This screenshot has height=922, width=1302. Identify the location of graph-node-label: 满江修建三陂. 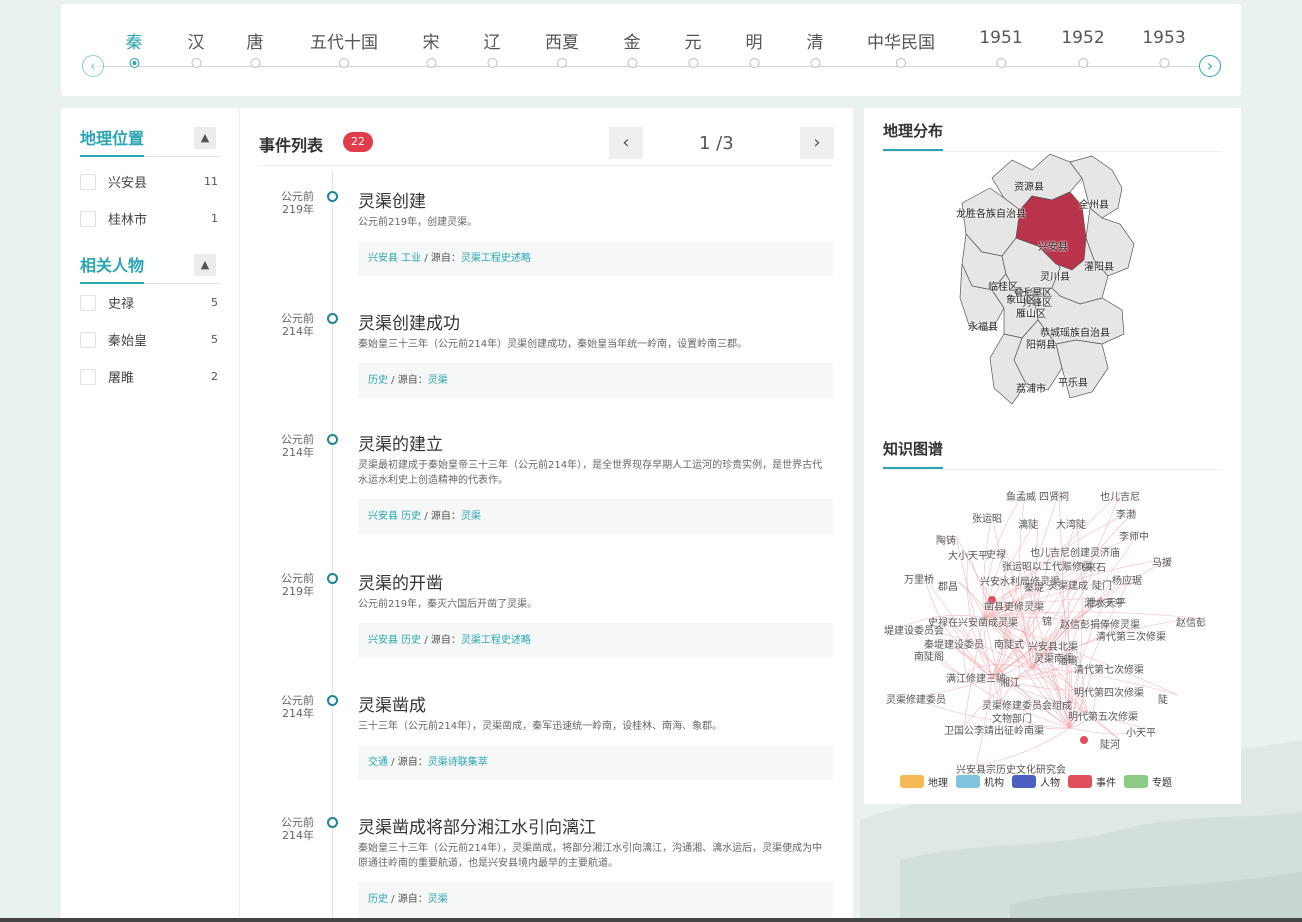
(976, 677).